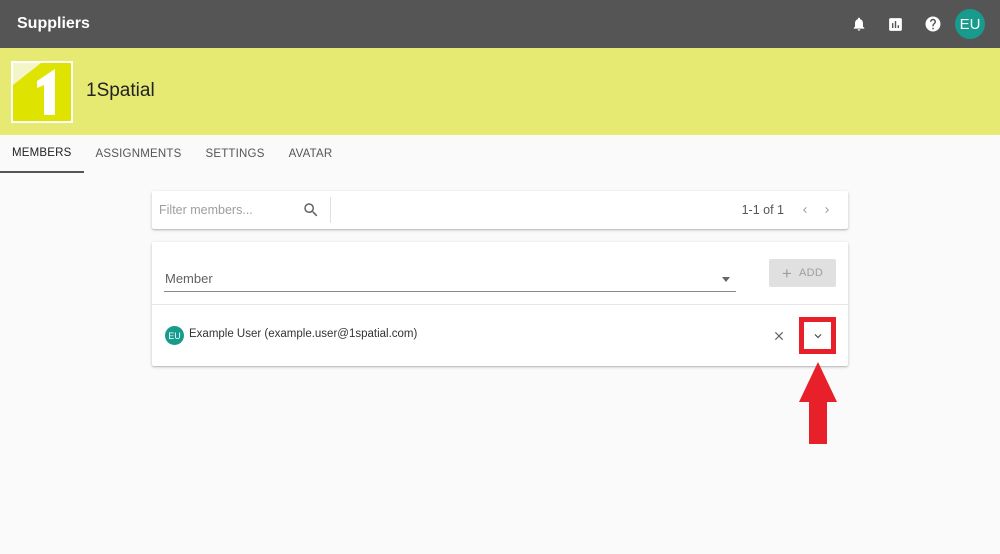 The height and width of the screenshot is (554, 1000). What do you see at coordinates (330, 210) in the screenshot?
I see `divider` at bounding box center [330, 210].